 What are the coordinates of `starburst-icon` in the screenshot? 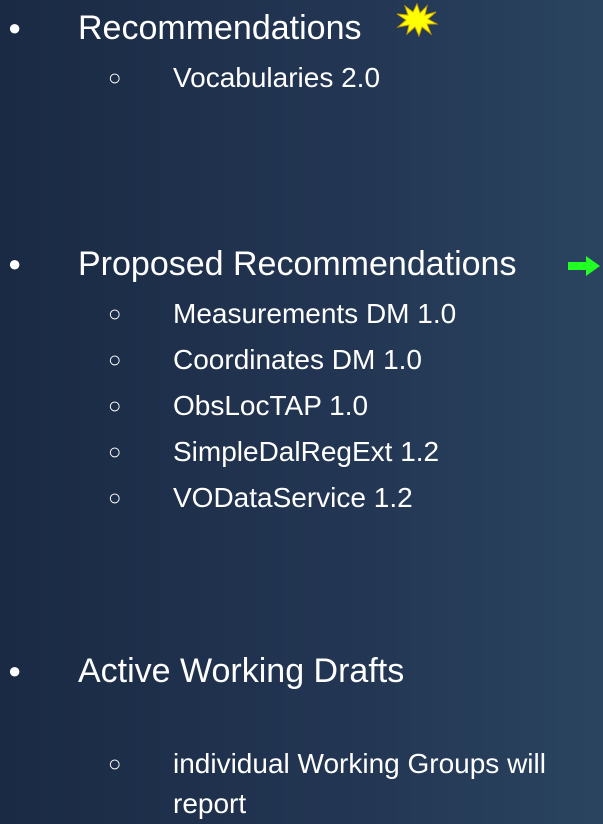 It's located at (417, 20).